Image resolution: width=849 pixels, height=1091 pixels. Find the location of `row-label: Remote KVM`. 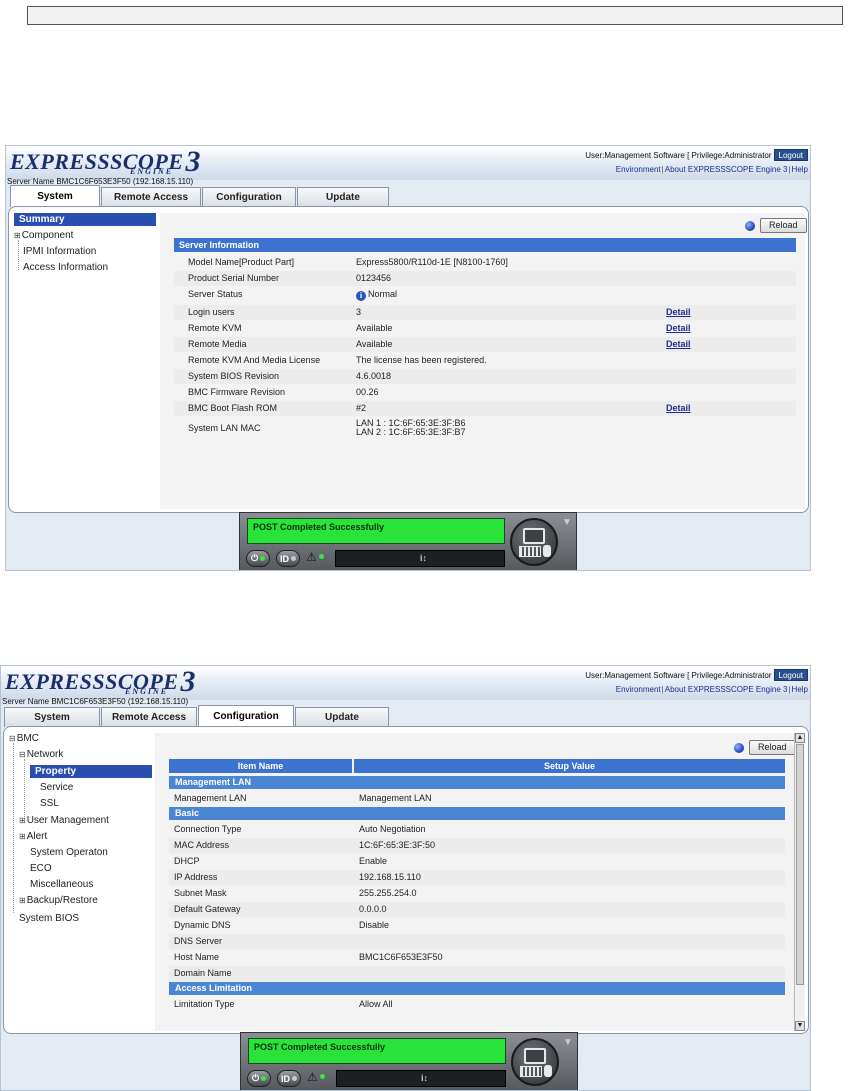

row-label: Remote KVM is located at coordinates (215, 328).